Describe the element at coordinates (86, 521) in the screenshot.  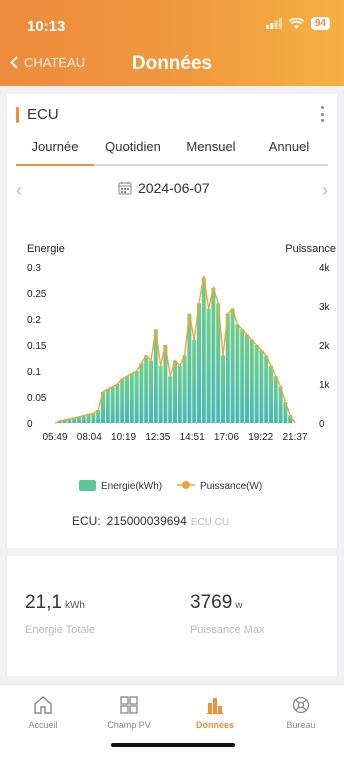
I see `ecu-label: ECU:` at that location.